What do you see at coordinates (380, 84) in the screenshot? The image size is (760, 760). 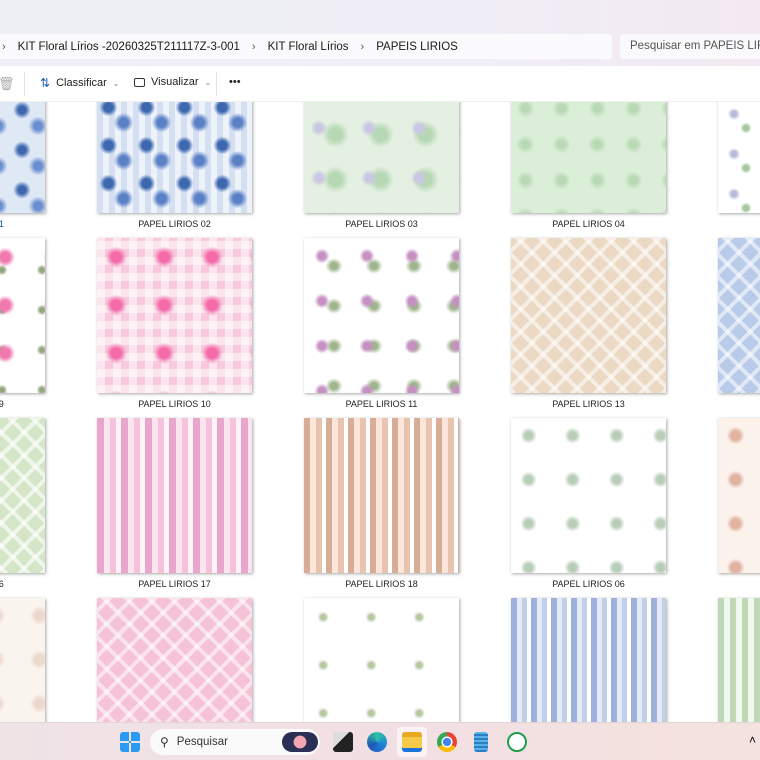 I see `toolbar: 🗑 ⇅ Classificar ⌄ Visualizar ⌄ •••` at bounding box center [380, 84].